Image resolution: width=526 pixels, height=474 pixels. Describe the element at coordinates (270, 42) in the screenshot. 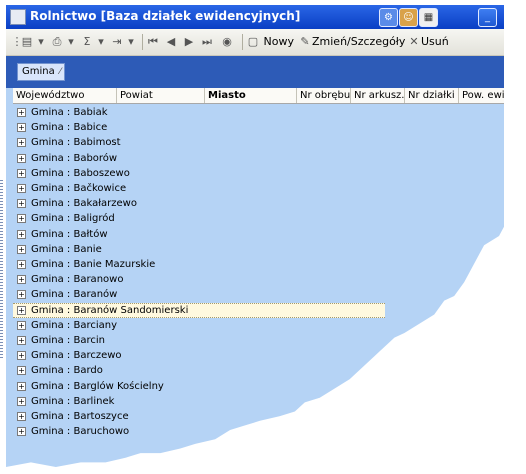

I see `new-button: ▢ Nowy` at that location.